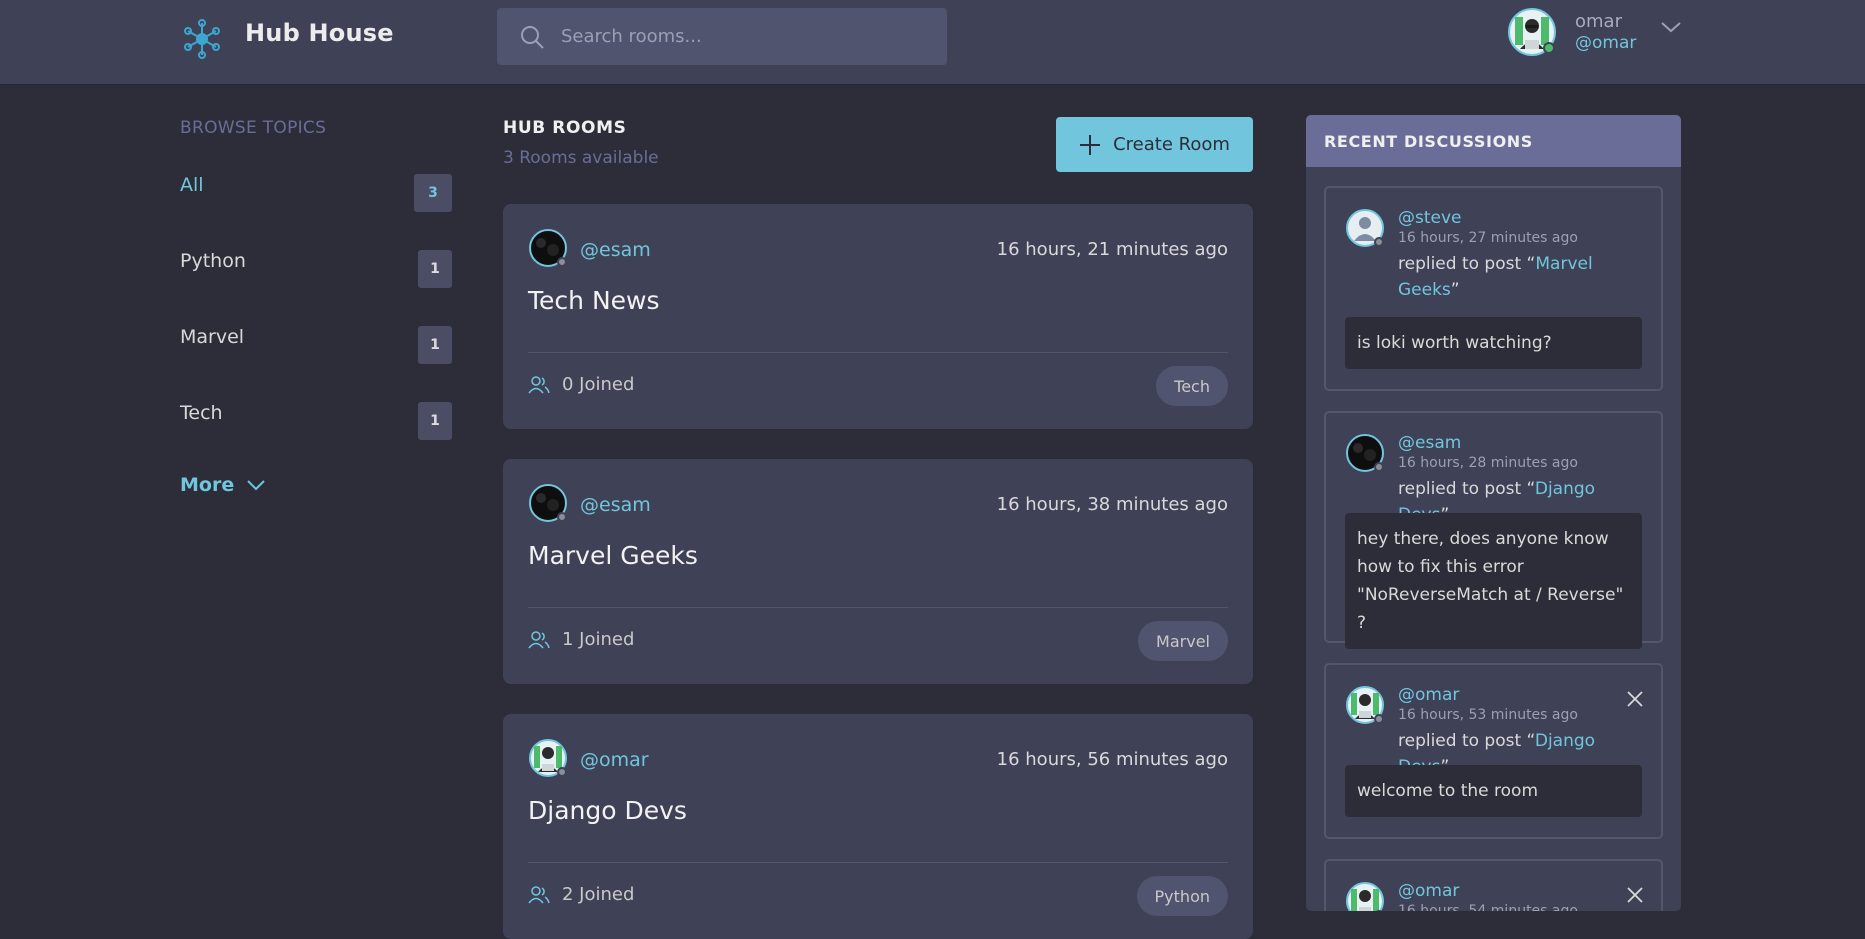  What do you see at coordinates (1488, 715) in the screenshot?
I see `activity-time: 16 hours, 53 minutes ago` at bounding box center [1488, 715].